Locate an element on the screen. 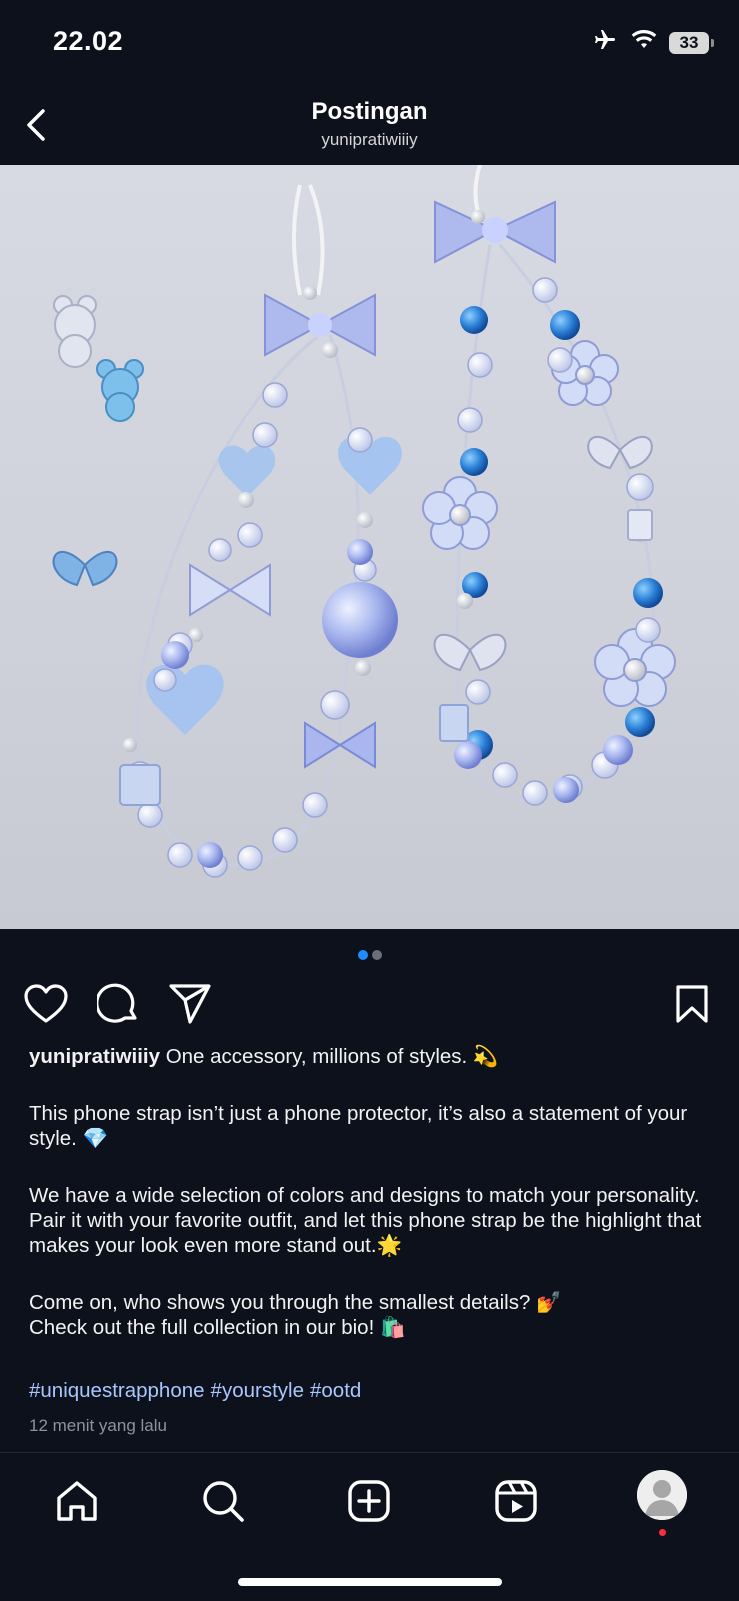 The height and width of the screenshot is (1601, 739). bookmark-icon is located at coordinates (692, 1004).